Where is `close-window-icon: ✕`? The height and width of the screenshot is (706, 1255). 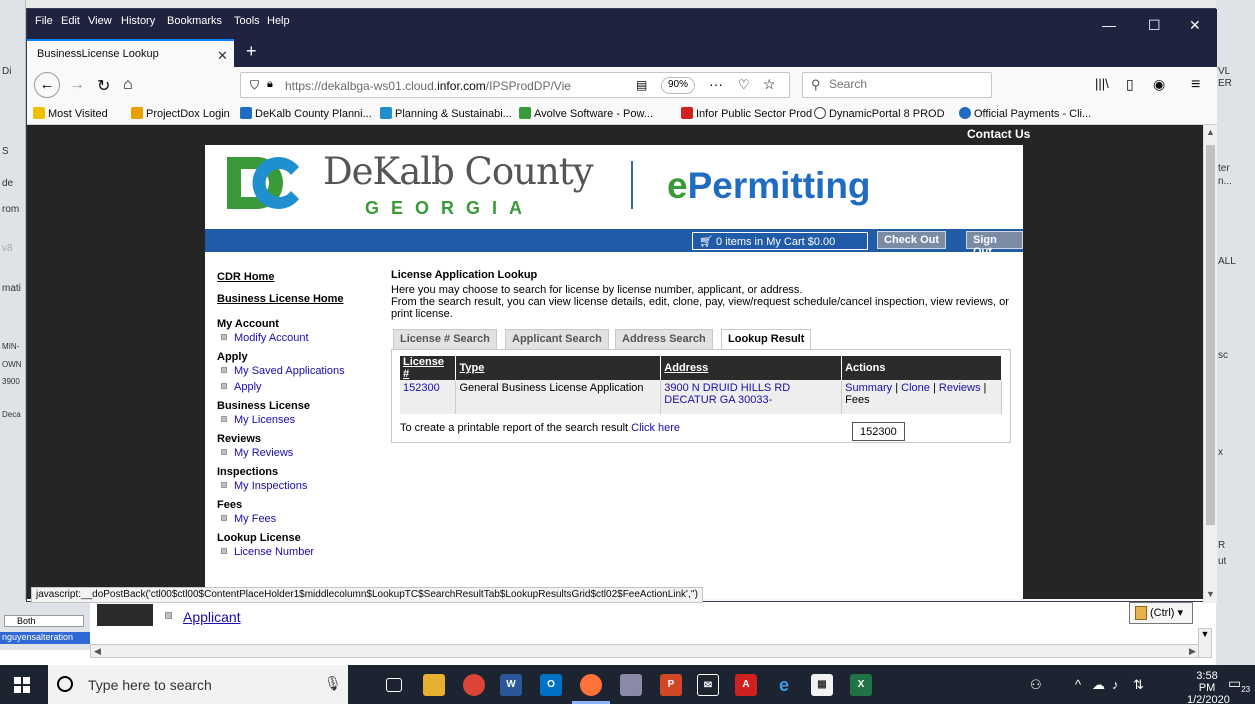 close-window-icon: ✕ is located at coordinates (1195, 25).